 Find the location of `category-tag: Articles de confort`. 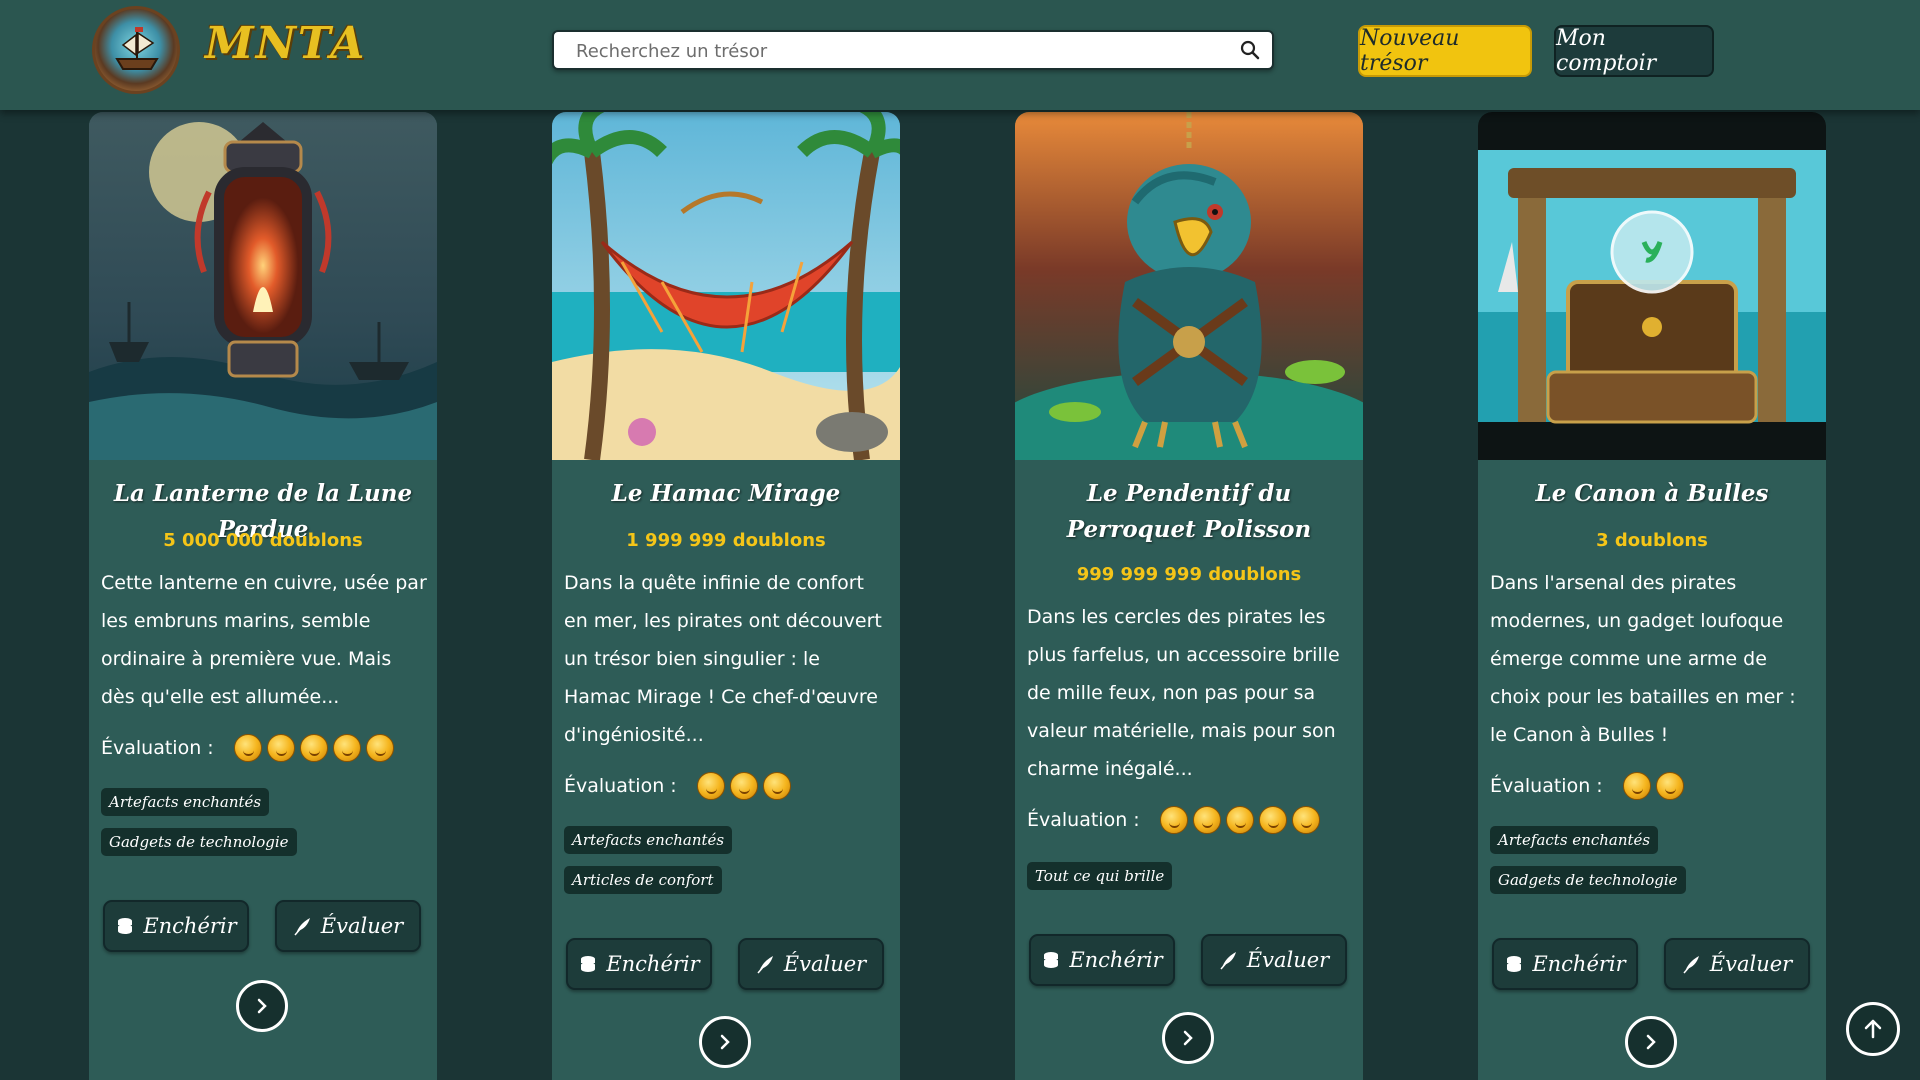

category-tag: Articles de confort is located at coordinates (643, 880).